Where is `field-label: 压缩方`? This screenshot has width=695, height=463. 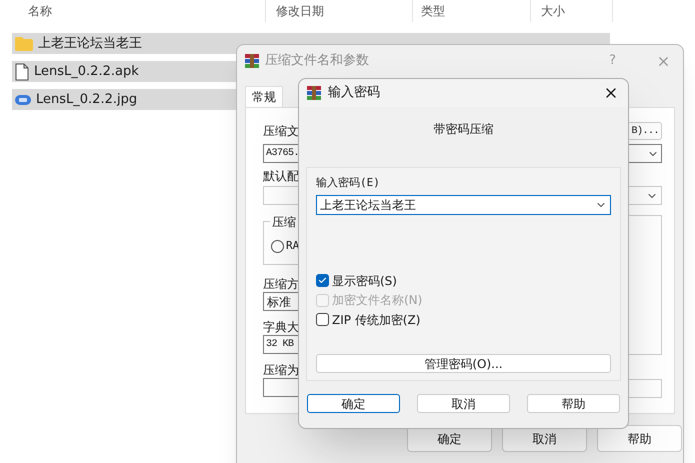 field-label: 压缩方 is located at coordinates (281, 284).